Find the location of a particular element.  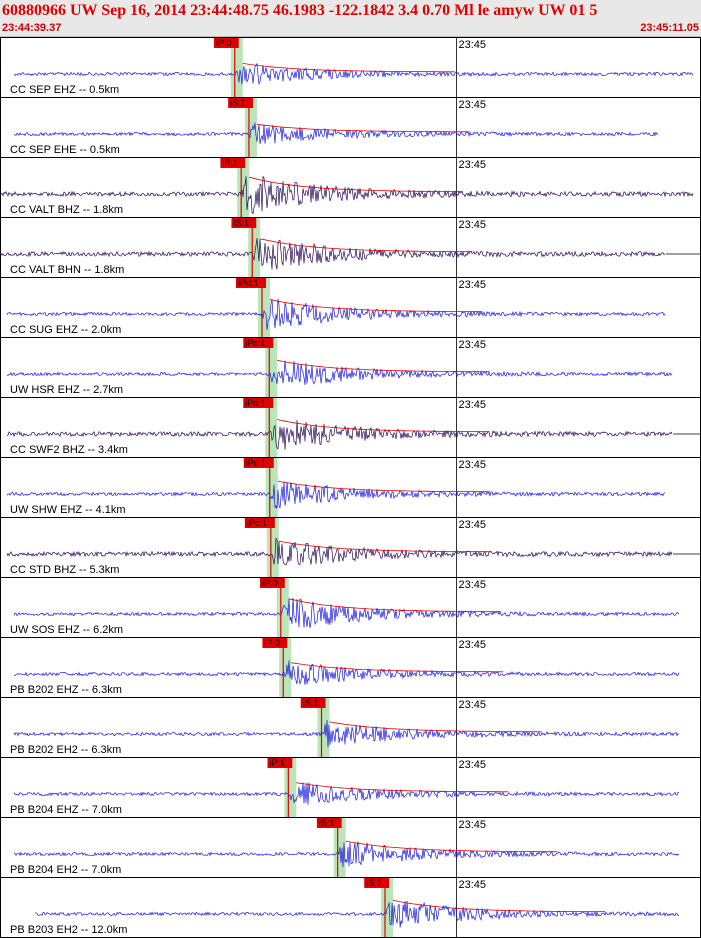

station-label: UW SOS EHZ -- 6.2km is located at coordinates (66, 630).